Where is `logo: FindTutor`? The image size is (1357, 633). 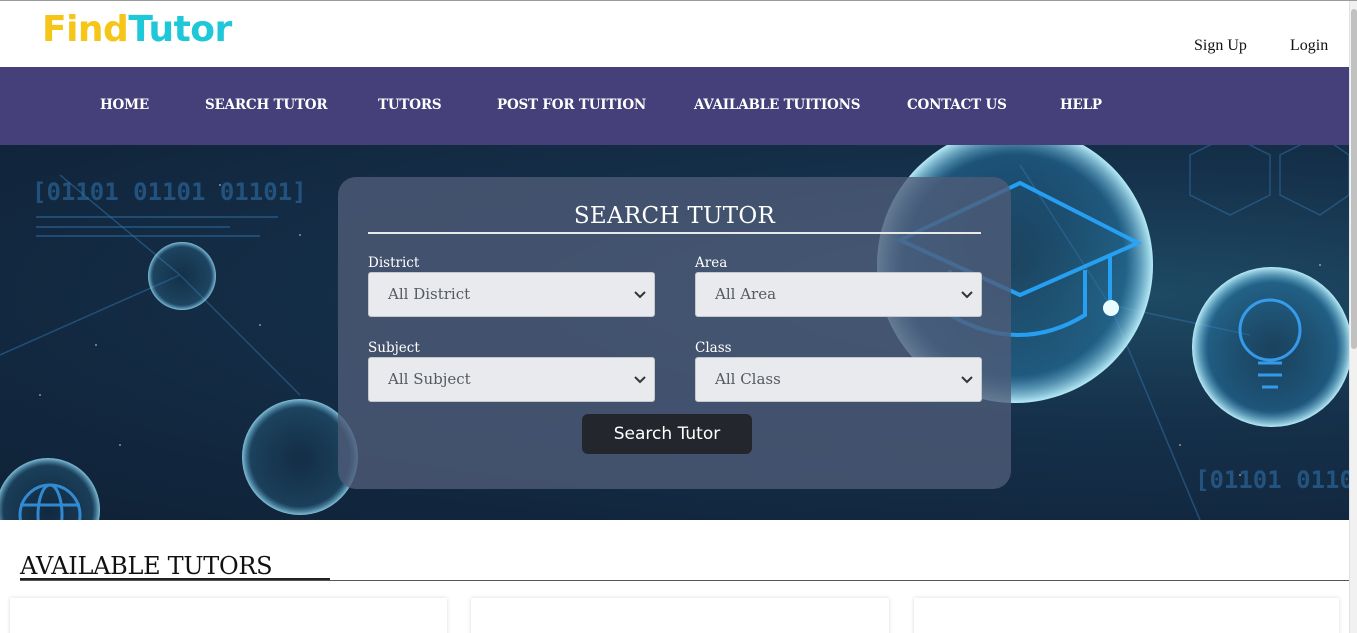 logo: FindTutor is located at coordinates (137, 29).